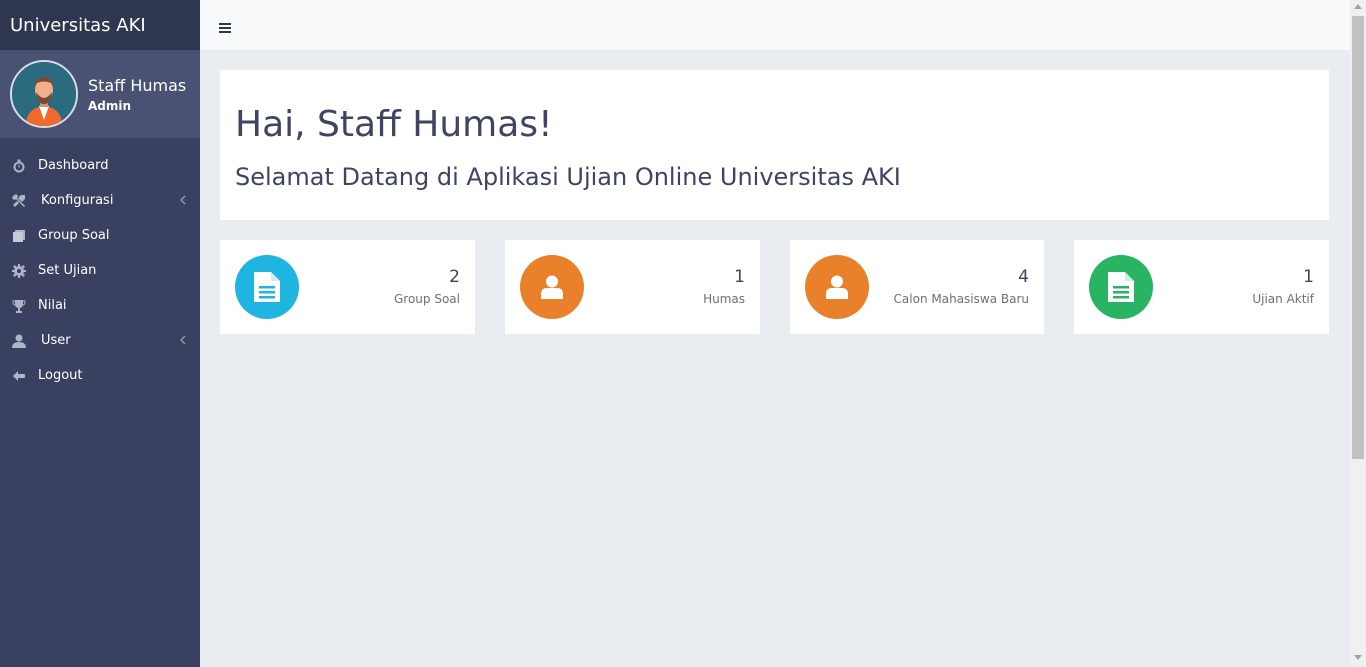 The height and width of the screenshot is (667, 1366). What do you see at coordinates (44, 94) in the screenshot?
I see `avatar` at bounding box center [44, 94].